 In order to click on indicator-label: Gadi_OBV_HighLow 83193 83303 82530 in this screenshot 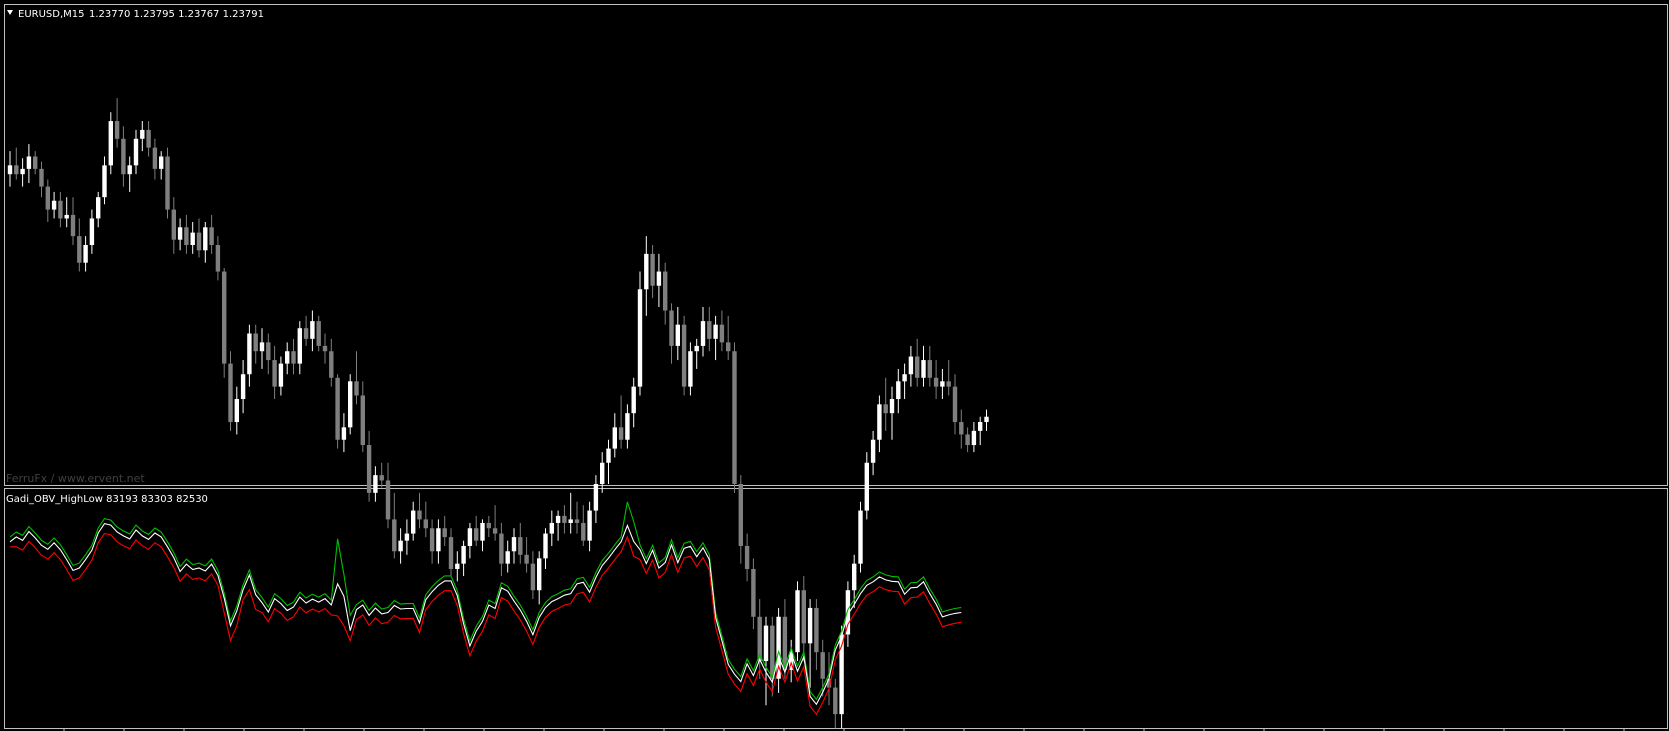, I will do `click(107, 499)`.